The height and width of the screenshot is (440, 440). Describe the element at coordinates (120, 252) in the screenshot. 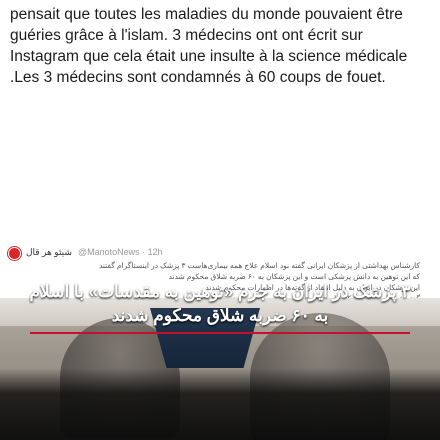

I see `post-handle: @ManotoNews · 12h` at that location.